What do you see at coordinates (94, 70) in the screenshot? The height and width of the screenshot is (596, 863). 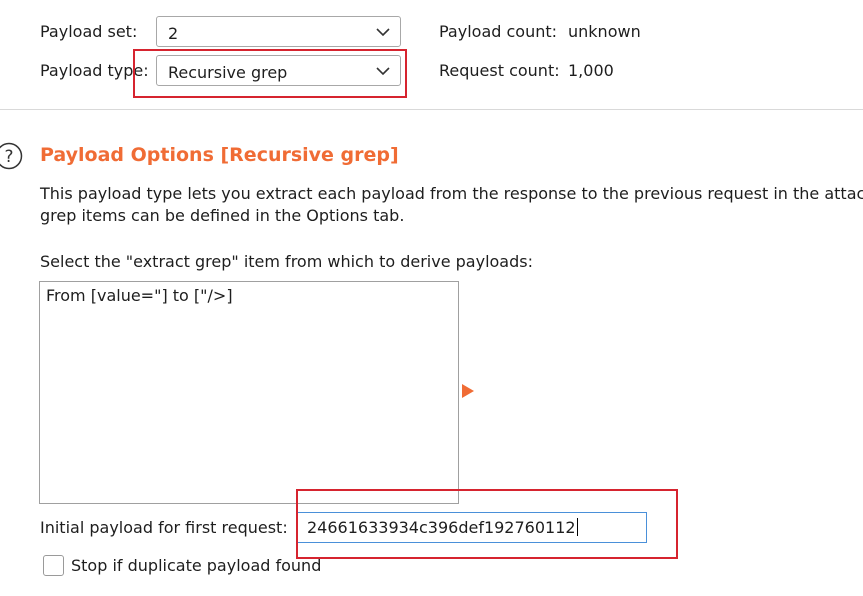 I see `payload-type-label: Payload type:` at bounding box center [94, 70].